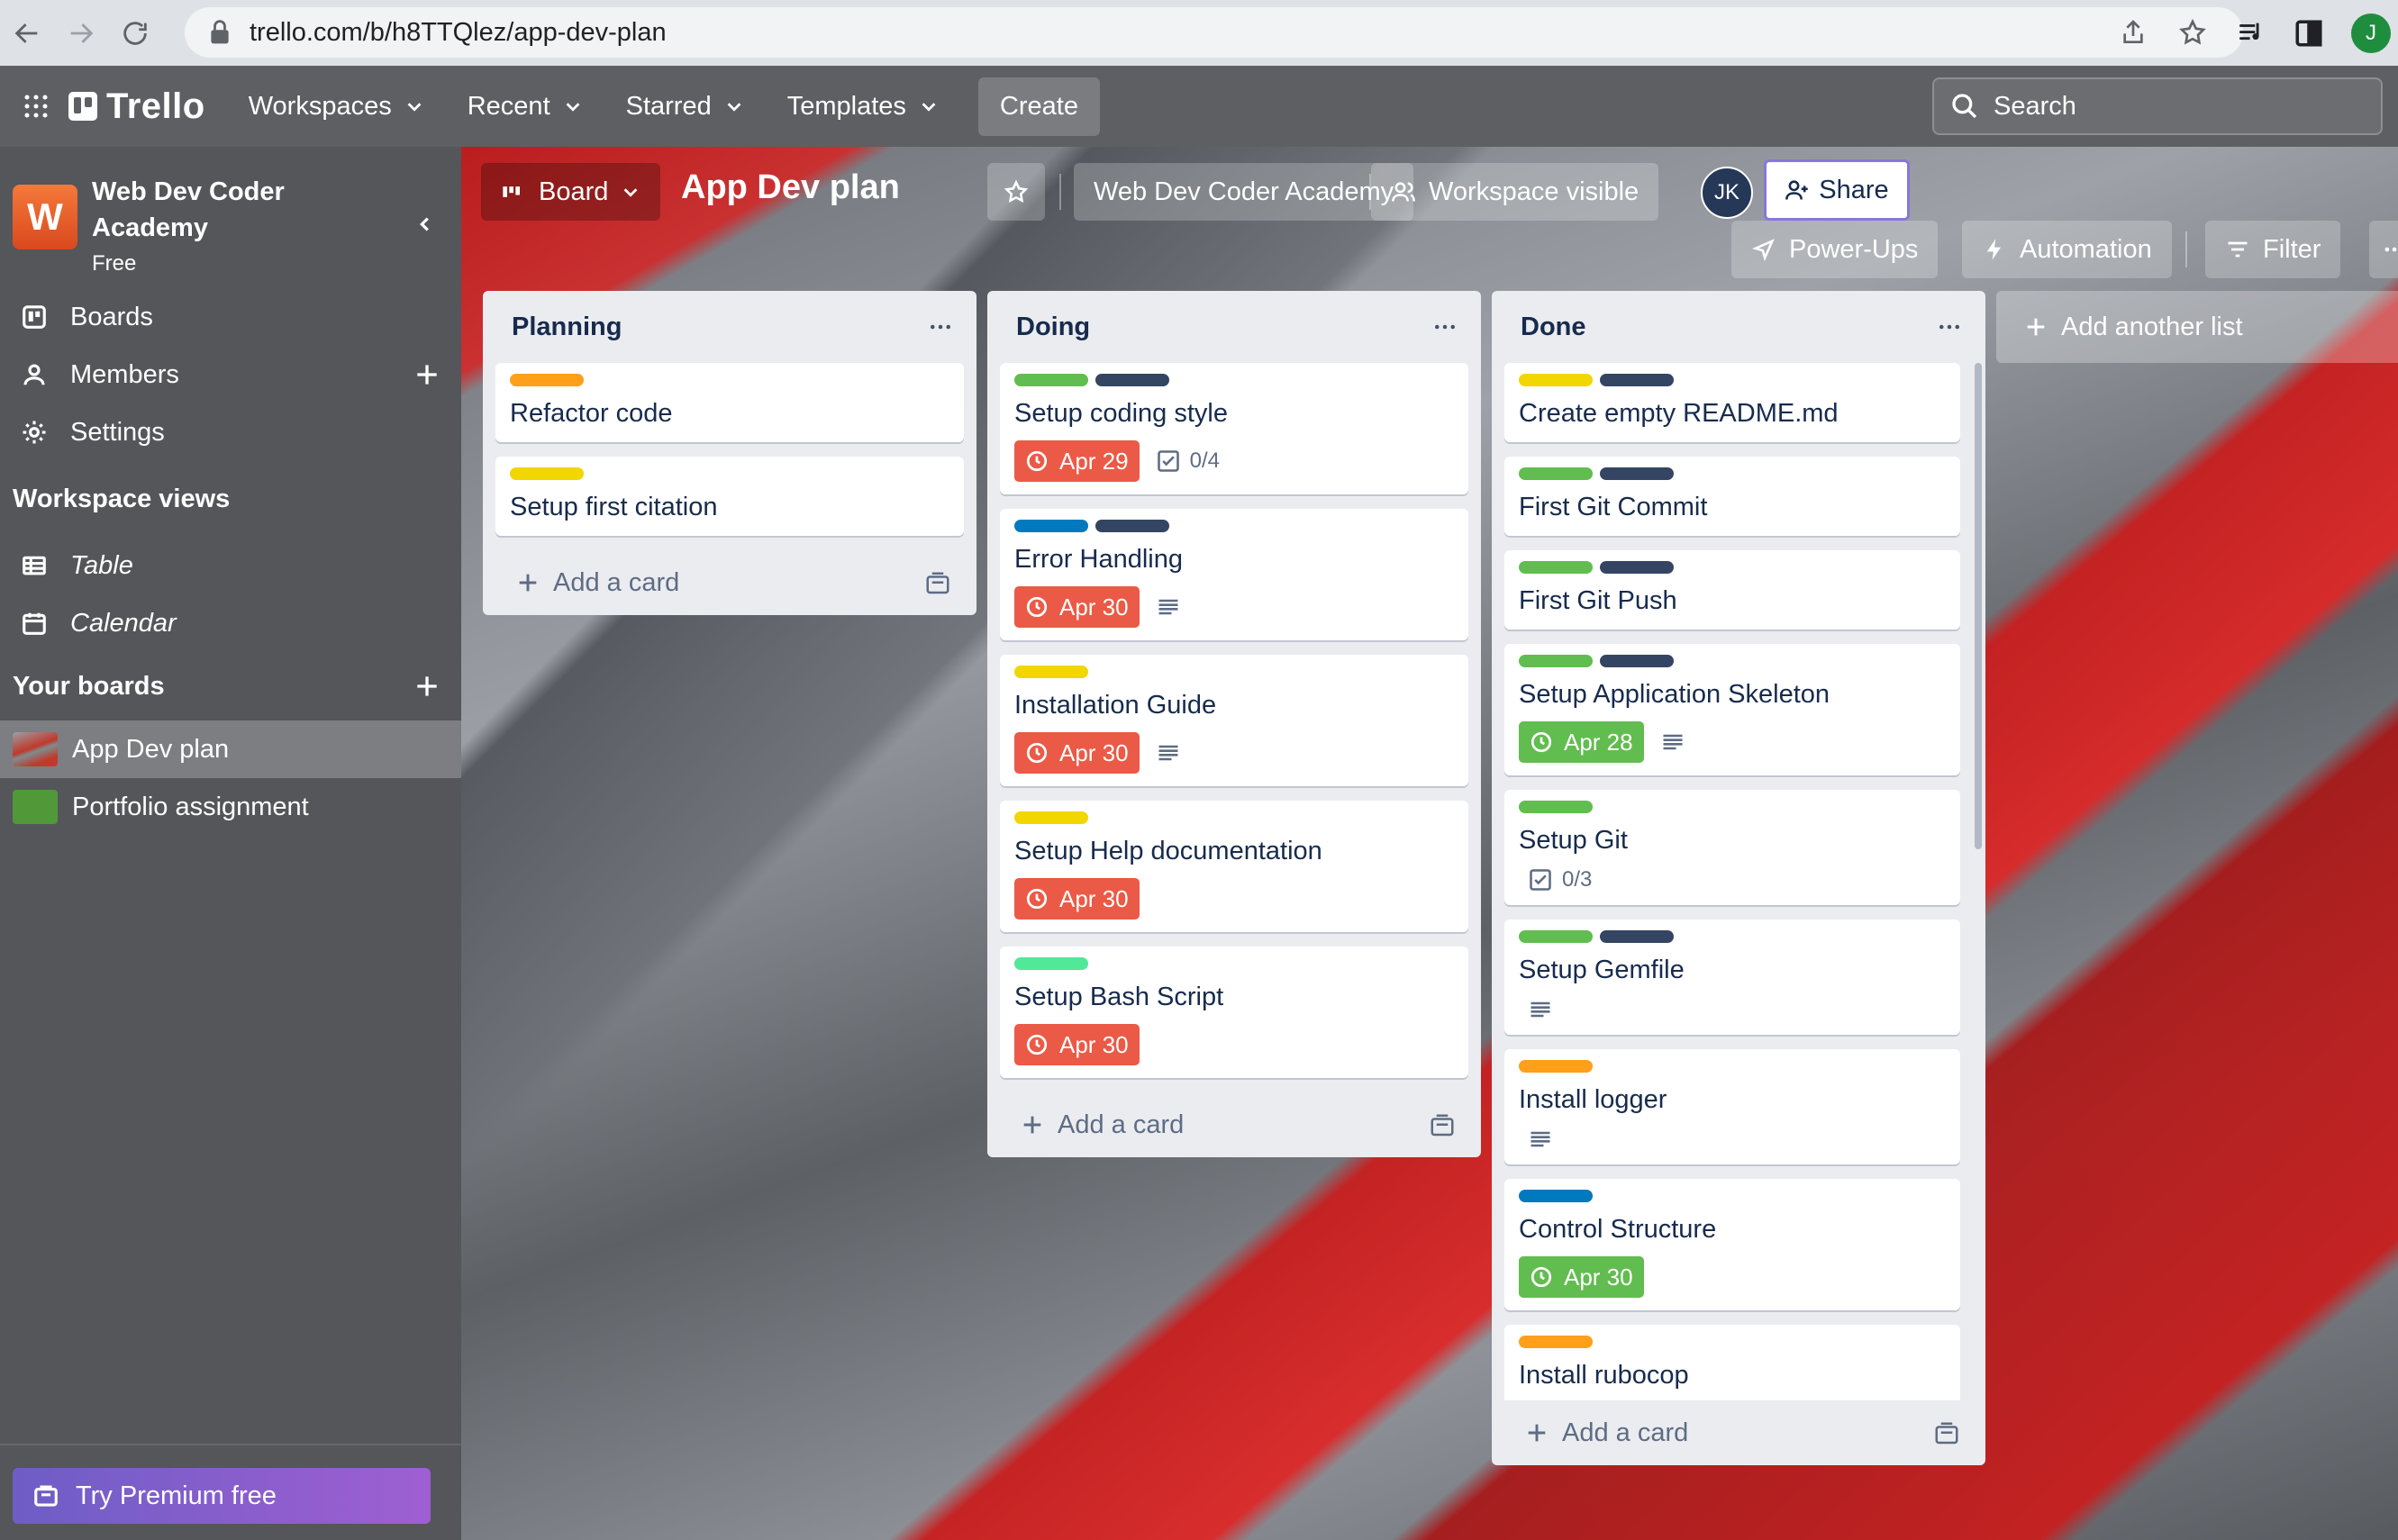 The height and width of the screenshot is (1540, 2398). Describe the element at coordinates (729, 403) in the screenshot. I see `card: Refactor code` at that location.